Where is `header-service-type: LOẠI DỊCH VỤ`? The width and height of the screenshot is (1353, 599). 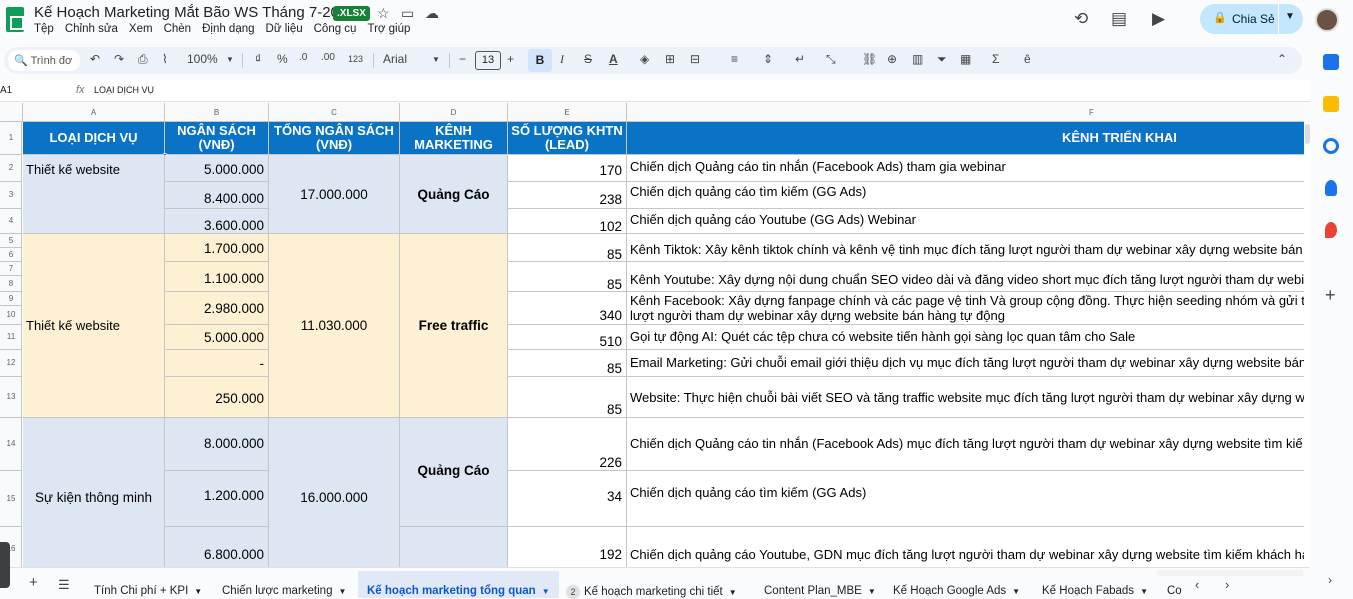 header-service-type: LOẠI DỊCH VỤ is located at coordinates (94, 138).